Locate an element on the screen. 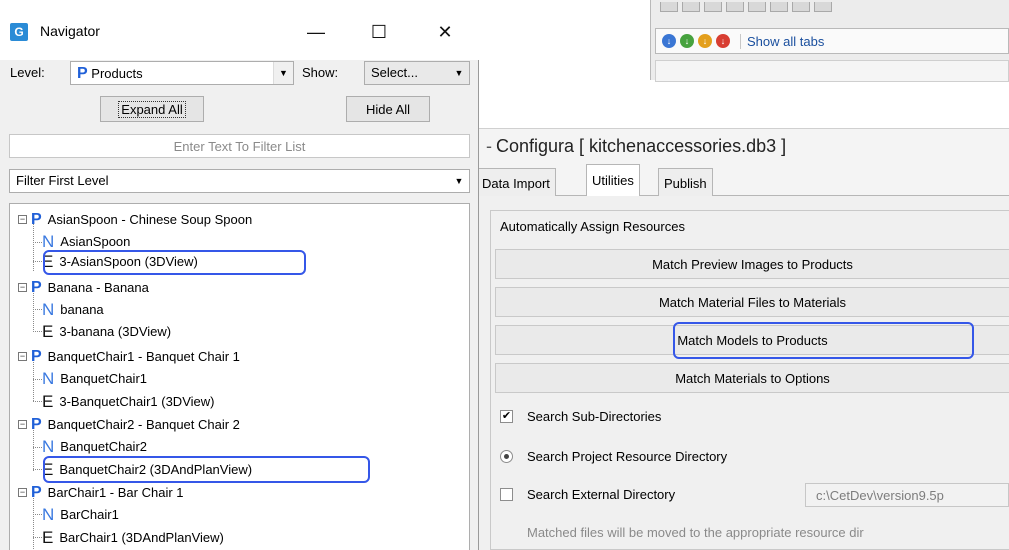 The height and width of the screenshot is (550, 1009). title-bar: G Navigator — ☐ ✕ is located at coordinates (239, 30).